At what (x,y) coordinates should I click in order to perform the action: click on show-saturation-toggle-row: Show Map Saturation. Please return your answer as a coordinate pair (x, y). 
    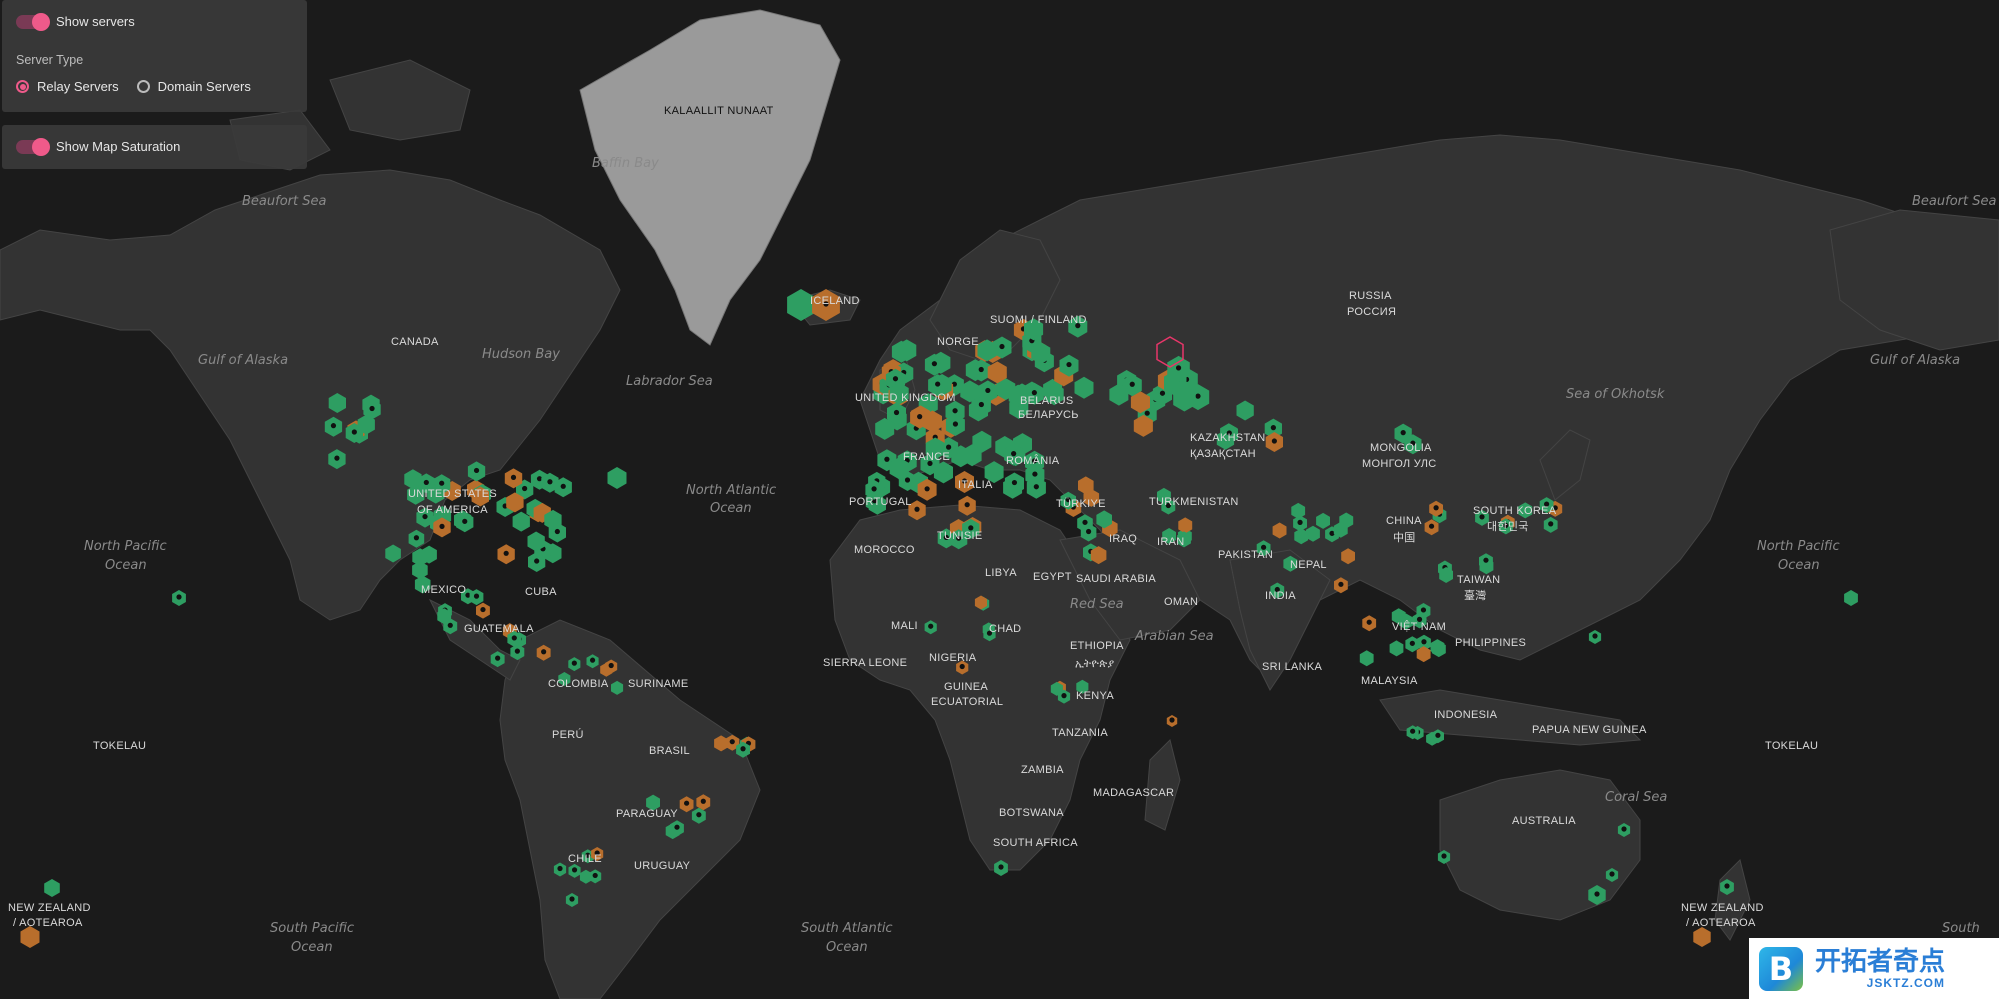
    Looking at the image, I should click on (98, 146).